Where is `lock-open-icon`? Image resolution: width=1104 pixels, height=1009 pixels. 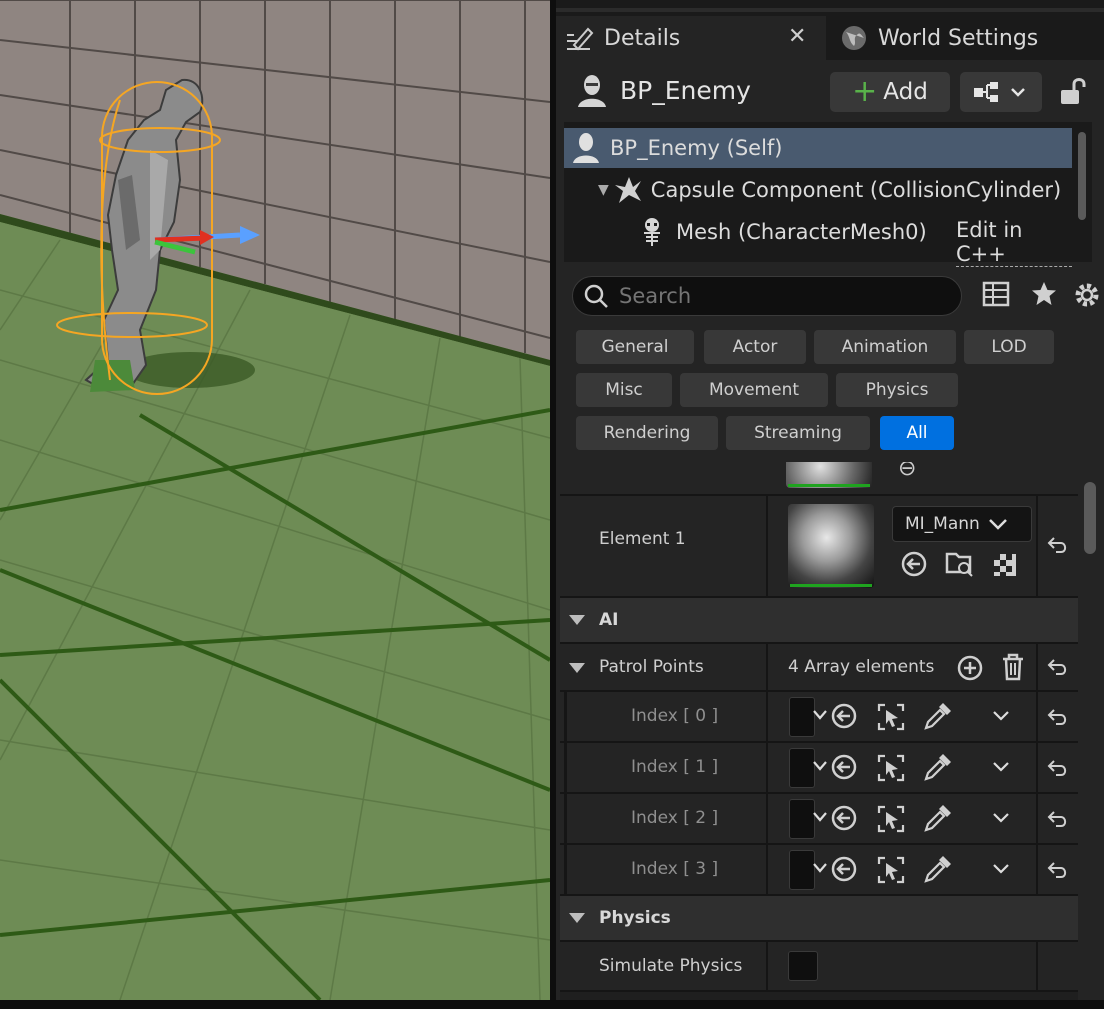
lock-open-icon is located at coordinates (1073, 94).